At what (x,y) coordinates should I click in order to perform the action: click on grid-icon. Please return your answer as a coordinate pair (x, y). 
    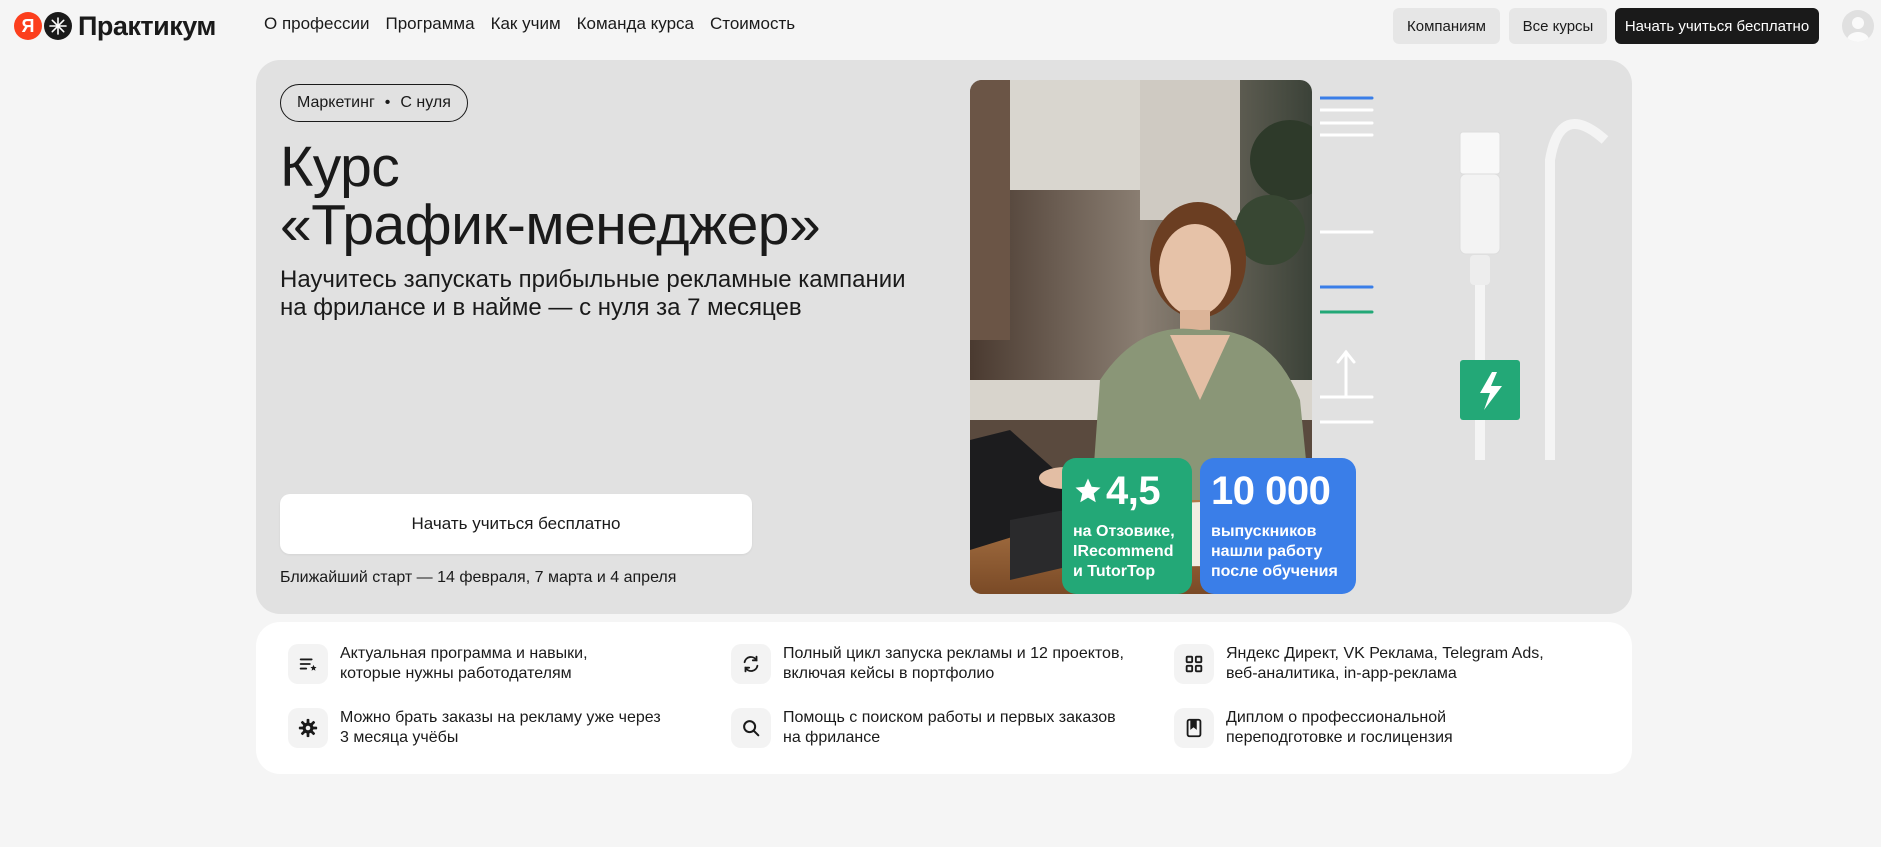
    Looking at the image, I should click on (1194, 664).